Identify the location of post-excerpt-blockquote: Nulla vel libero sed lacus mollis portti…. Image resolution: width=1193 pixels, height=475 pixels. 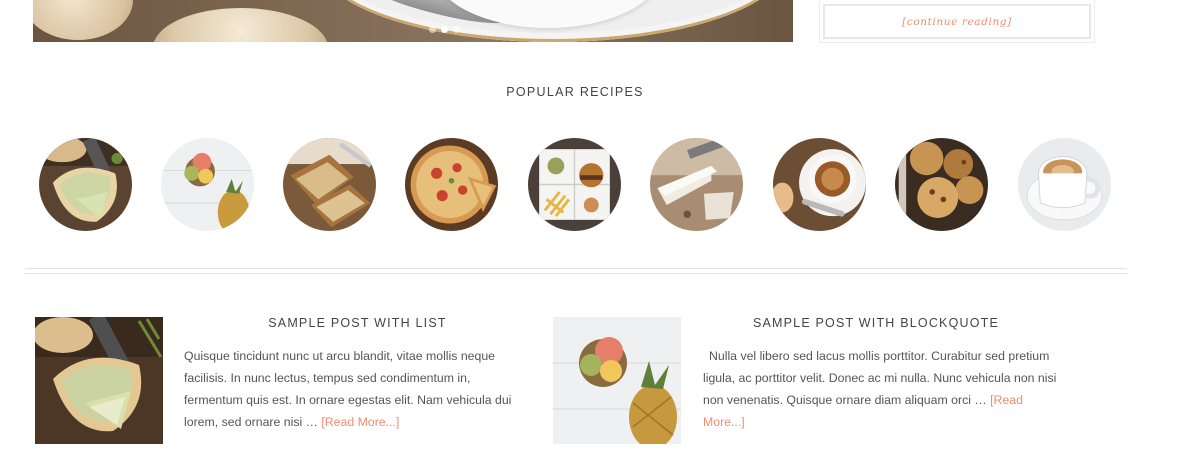
(880, 389).